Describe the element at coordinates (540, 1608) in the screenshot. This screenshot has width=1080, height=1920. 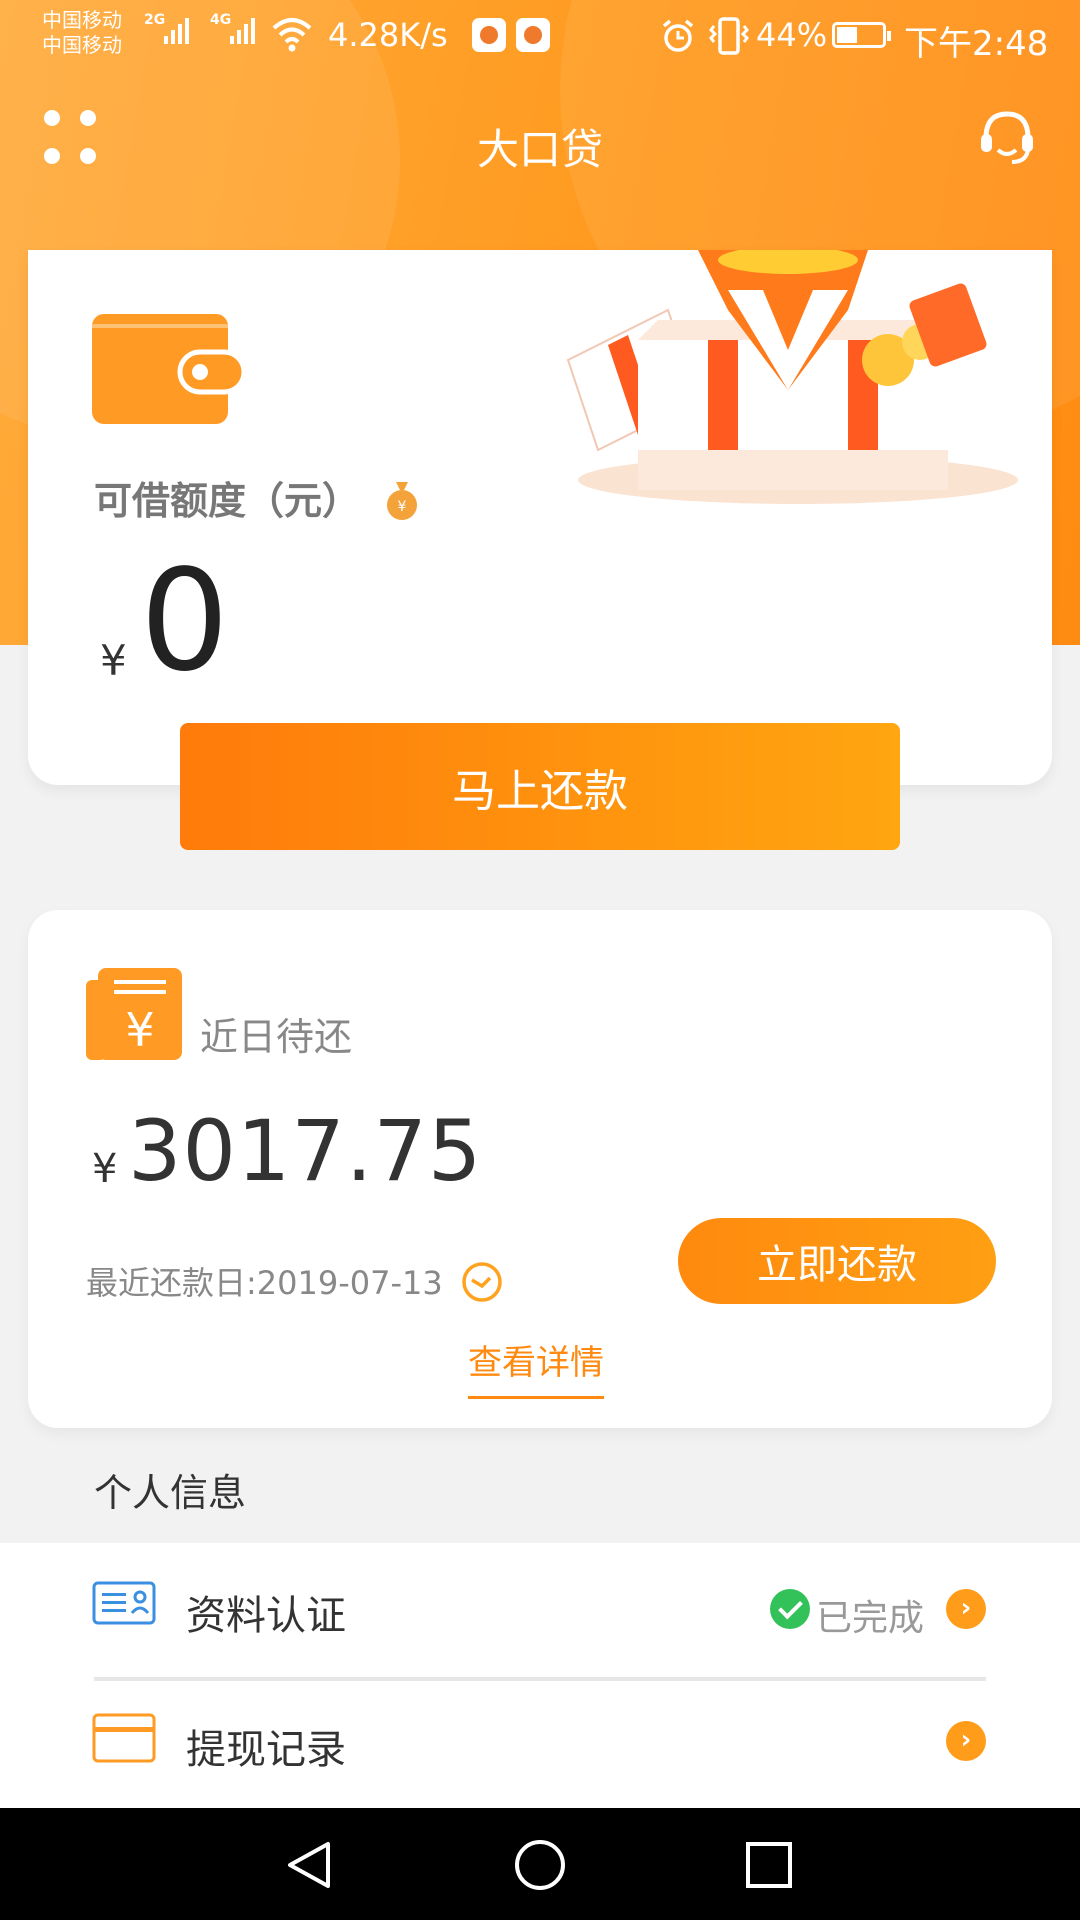
I see `list-item-profile-verification: 资料认证 已完成 ›` at that location.